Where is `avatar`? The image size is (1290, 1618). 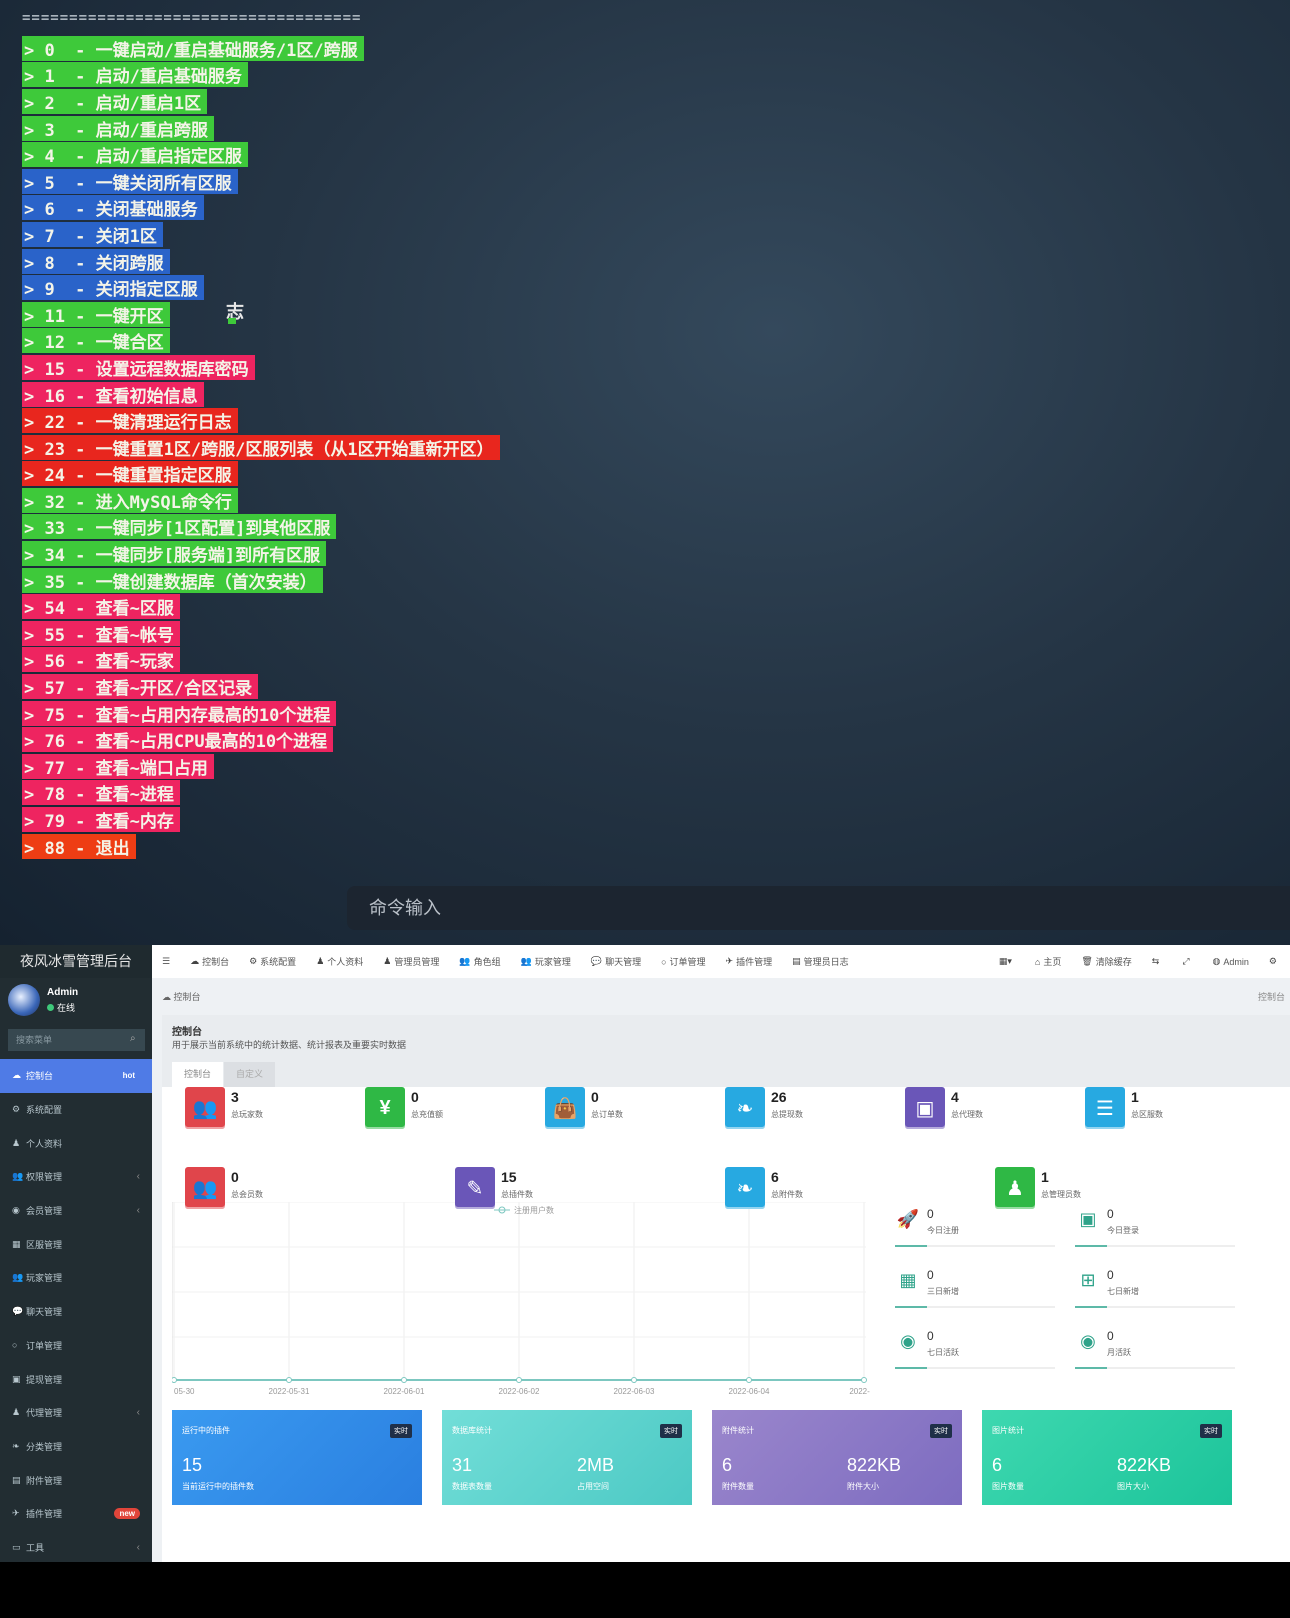
avatar is located at coordinates (24, 1000).